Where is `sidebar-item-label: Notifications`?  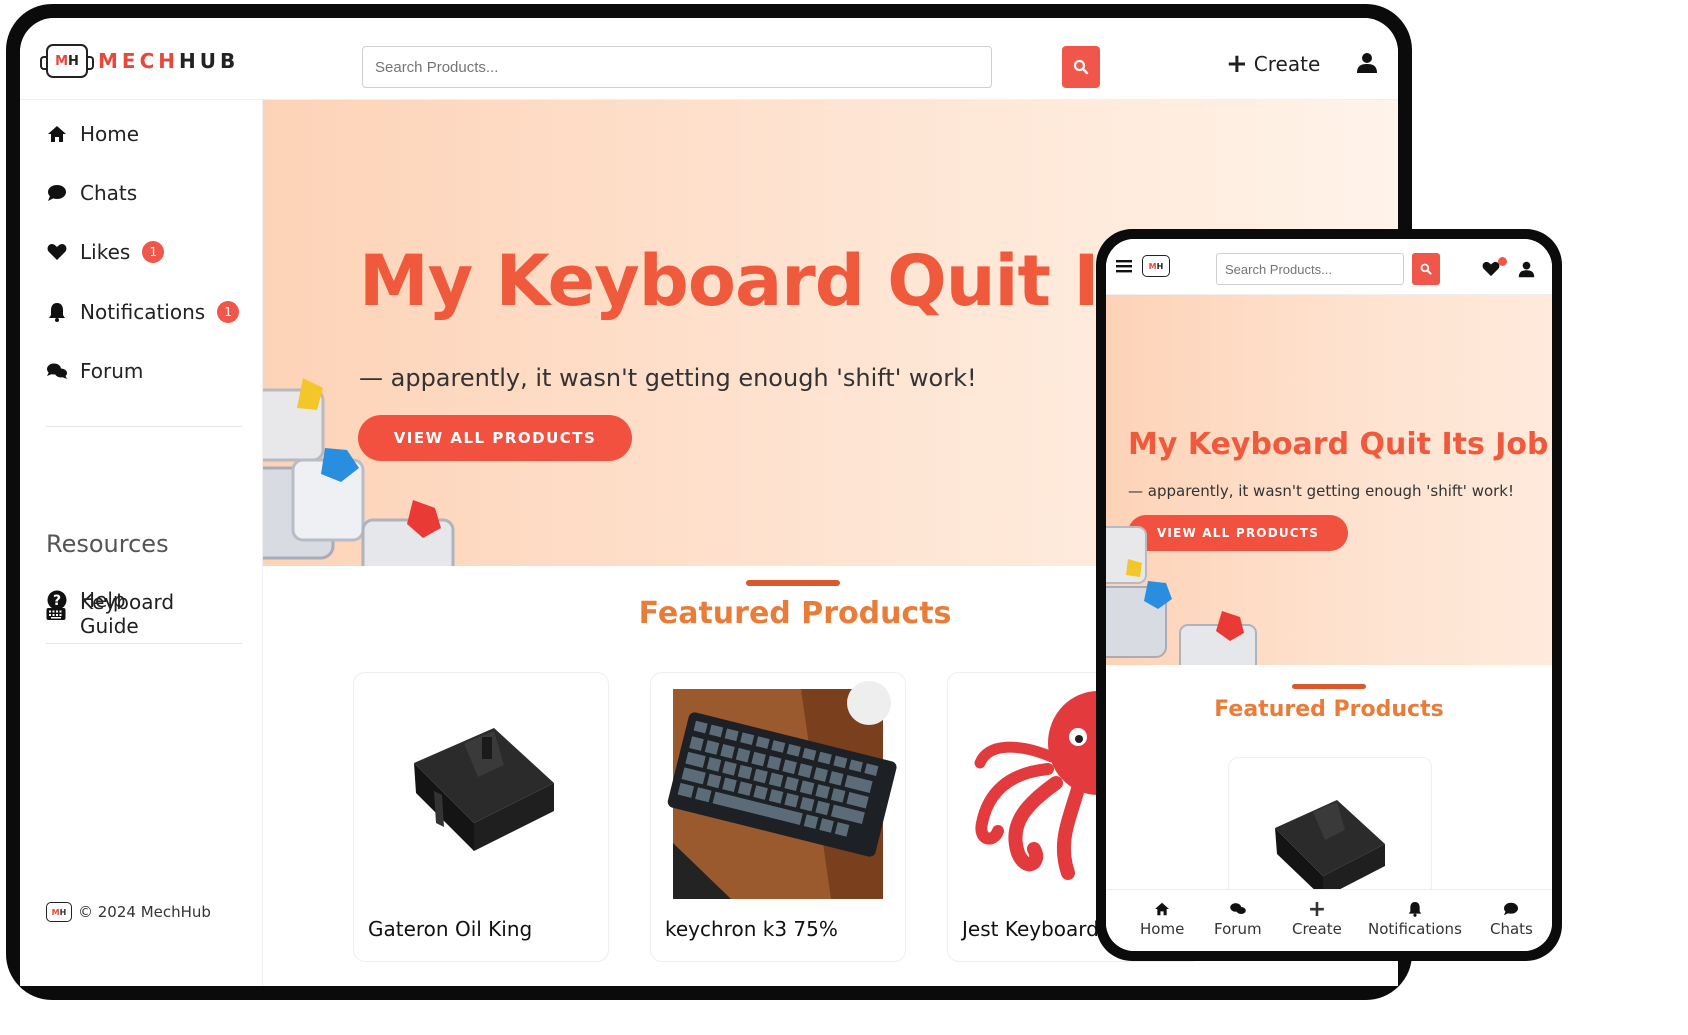 sidebar-item-label: Notifications is located at coordinates (143, 312).